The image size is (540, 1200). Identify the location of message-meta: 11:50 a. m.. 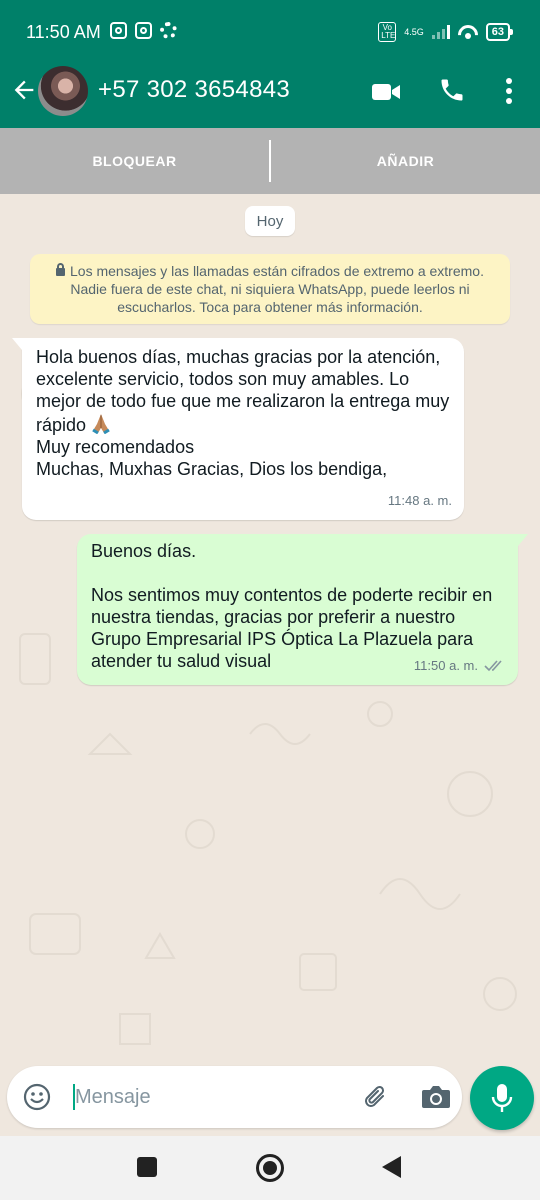
(460, 666).